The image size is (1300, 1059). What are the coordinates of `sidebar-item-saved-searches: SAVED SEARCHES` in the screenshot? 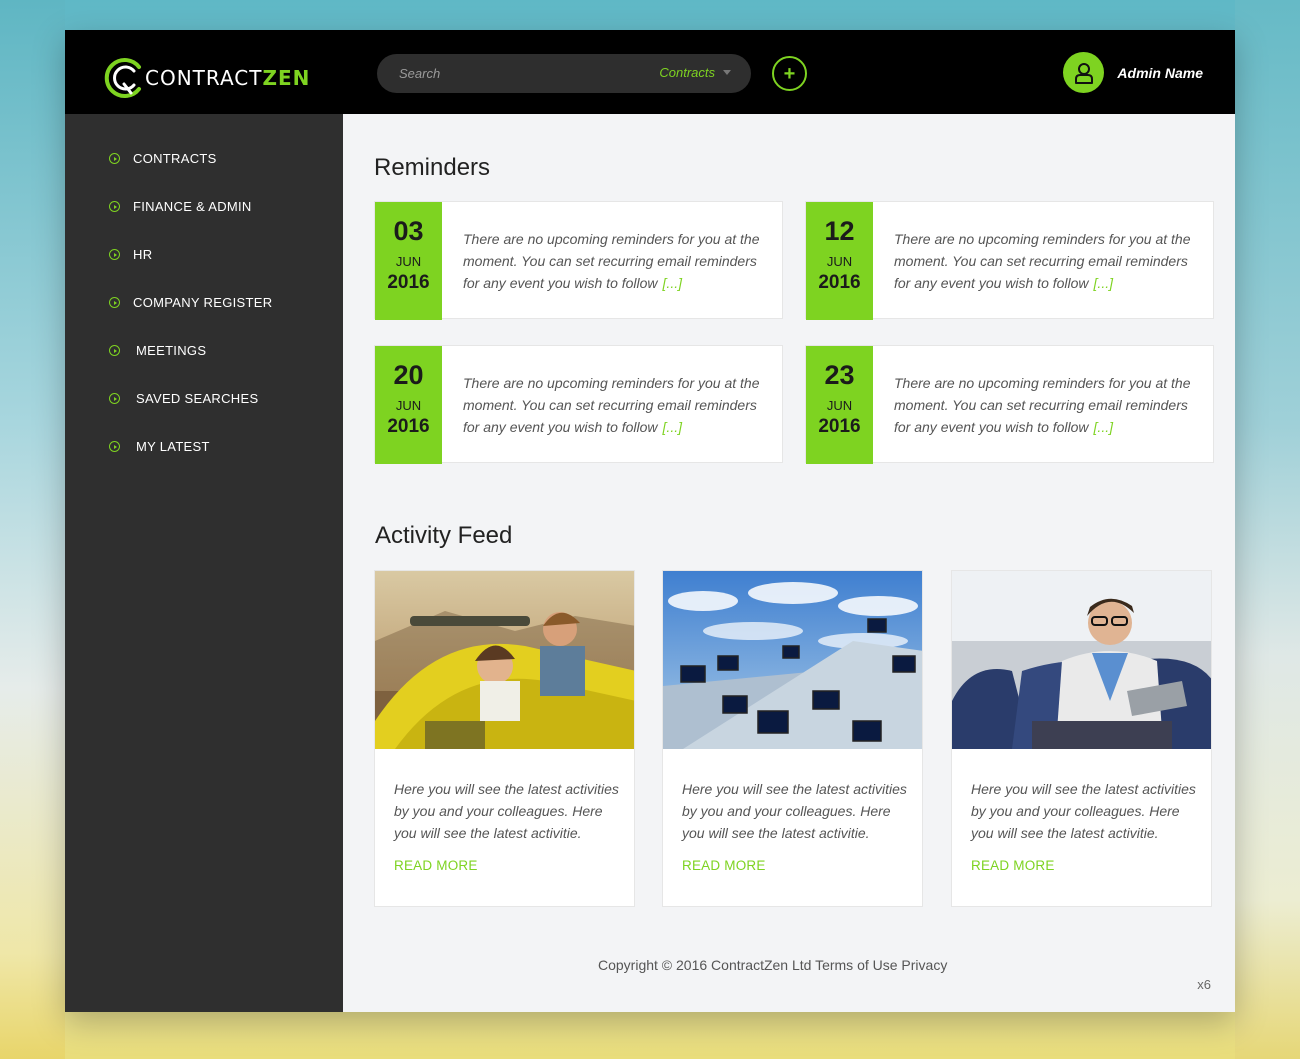 It's located at (183, 398).